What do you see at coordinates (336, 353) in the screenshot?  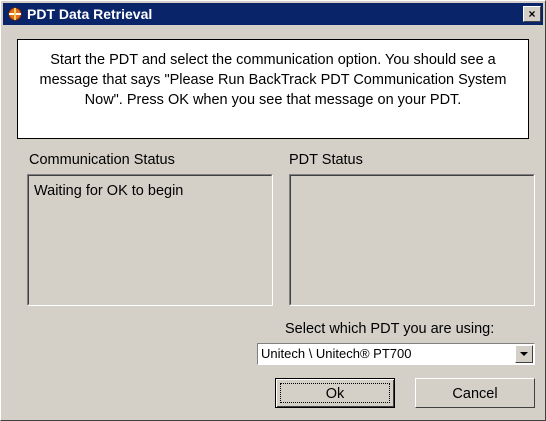 I see `pdt-select-value: Unitech \ Unitech® PT700` at bounding box center [336, 353].